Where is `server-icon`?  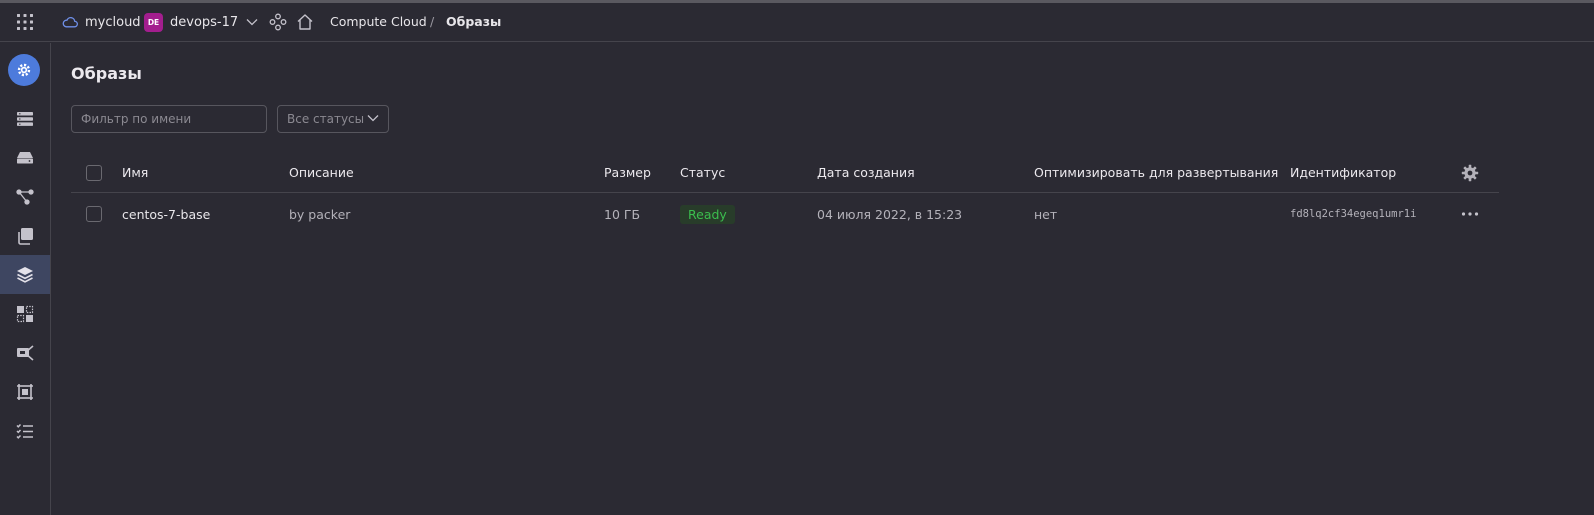 server-icon is located at coordinates (25, 119).